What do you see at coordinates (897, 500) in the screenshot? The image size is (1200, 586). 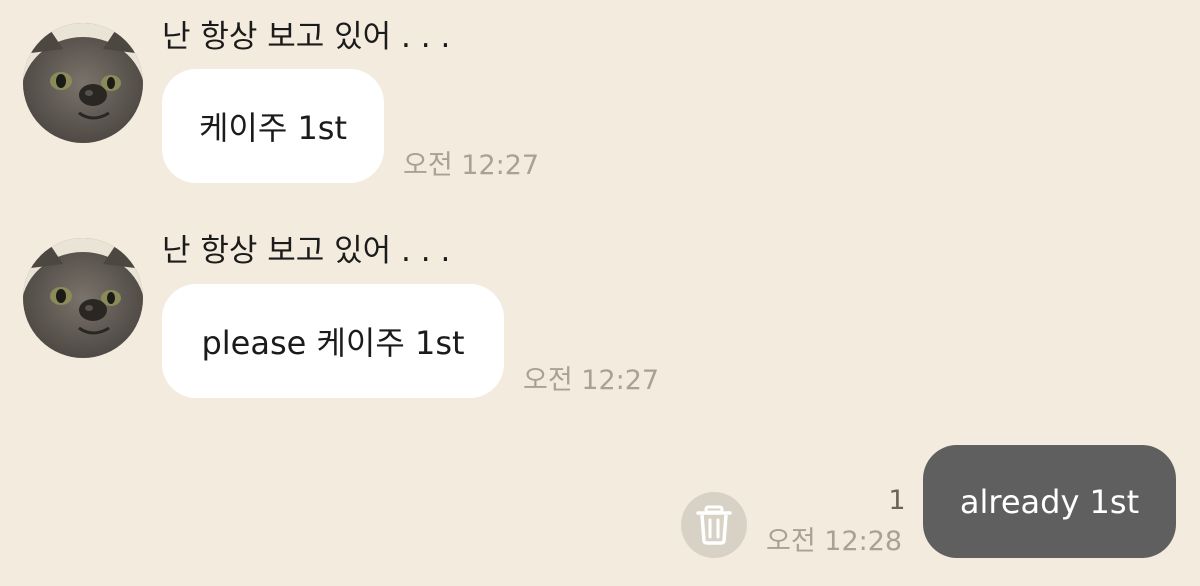 I see `unread-count: 1` at bounding box center [897, 500].